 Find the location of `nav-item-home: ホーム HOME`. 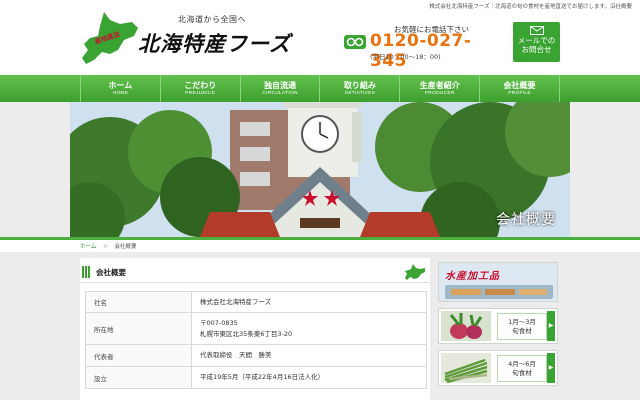

nav-item-home: ホーム HOME is located at coordinates (120, 88).